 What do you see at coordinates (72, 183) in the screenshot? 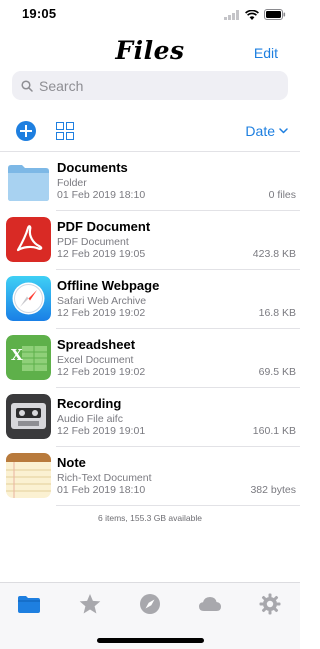
I see `file-type: Folder` at bounding box center [72, 183].